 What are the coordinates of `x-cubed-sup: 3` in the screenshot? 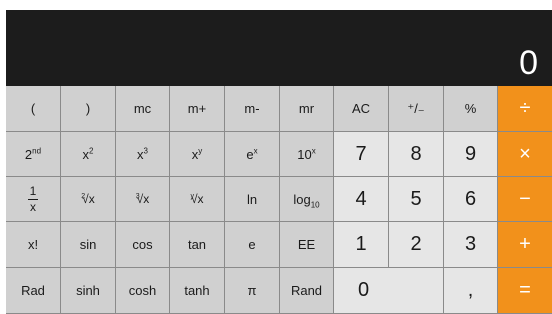 It's located at (145, 151).